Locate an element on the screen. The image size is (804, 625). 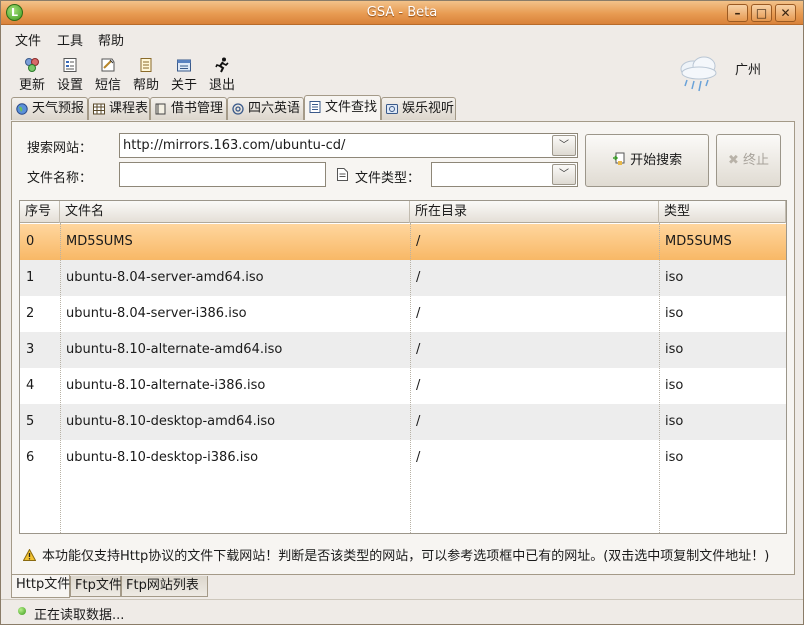
city-name: 广州 is located at coordinates (748, 70).